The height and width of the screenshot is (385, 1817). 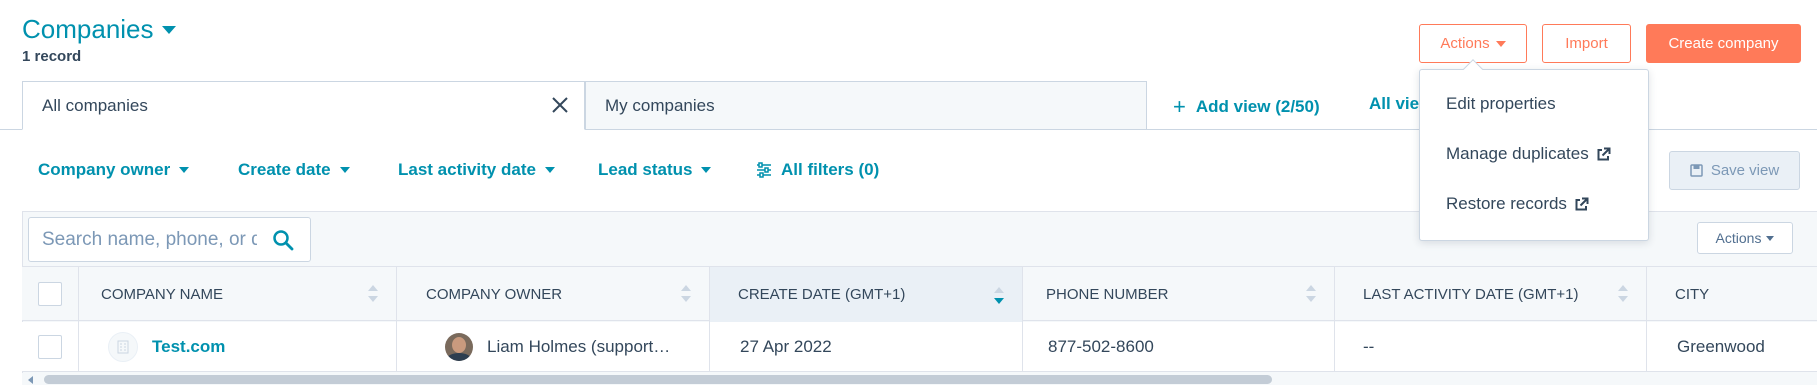 I want to click on filter-label: Create date, so click(x=284, y=169).